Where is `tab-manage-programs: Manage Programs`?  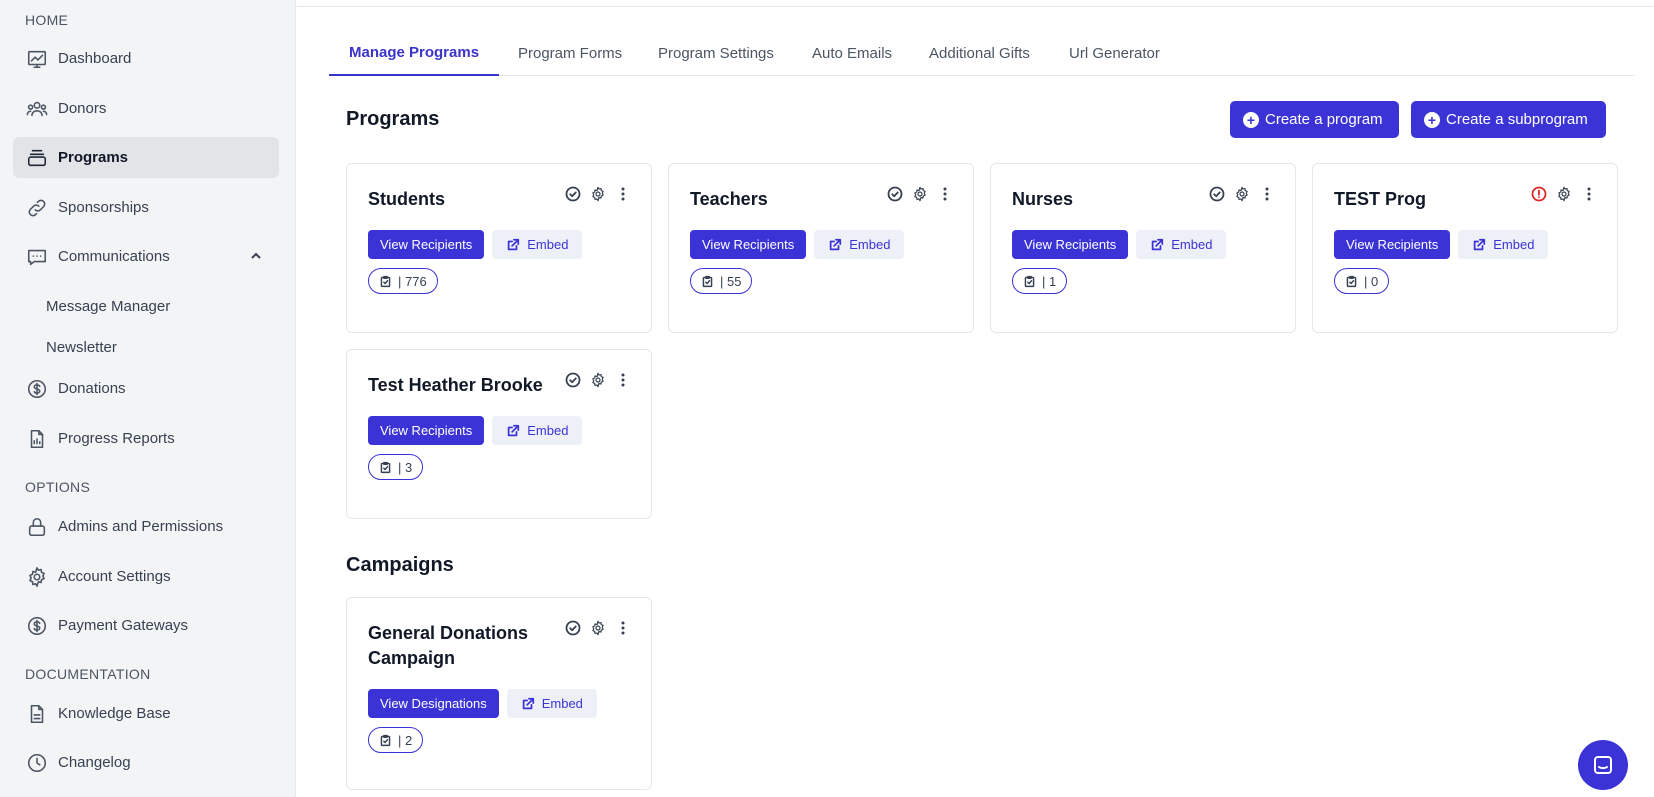
tab-manage-programs: Manage Programs is located at coordinates (414, 53).